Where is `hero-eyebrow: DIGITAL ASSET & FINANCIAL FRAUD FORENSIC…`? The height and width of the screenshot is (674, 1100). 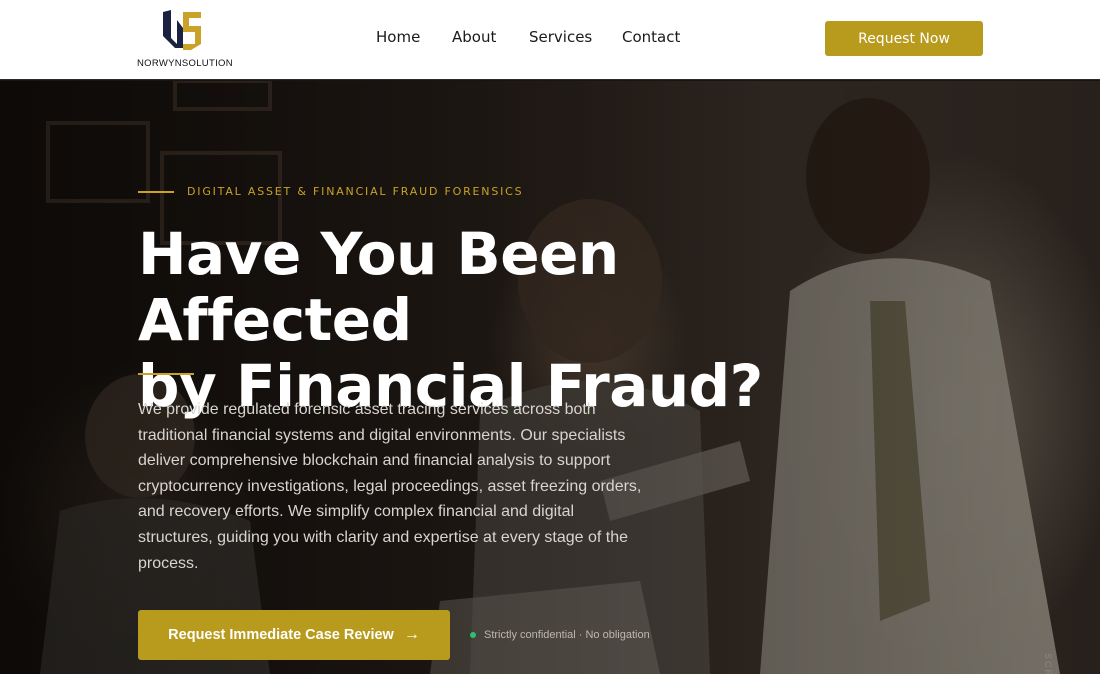 hero-eyebrow: DIGITAL ASSET & FINANCIAL FRAUD FORENSIC… is located at coordinates (355, 191).